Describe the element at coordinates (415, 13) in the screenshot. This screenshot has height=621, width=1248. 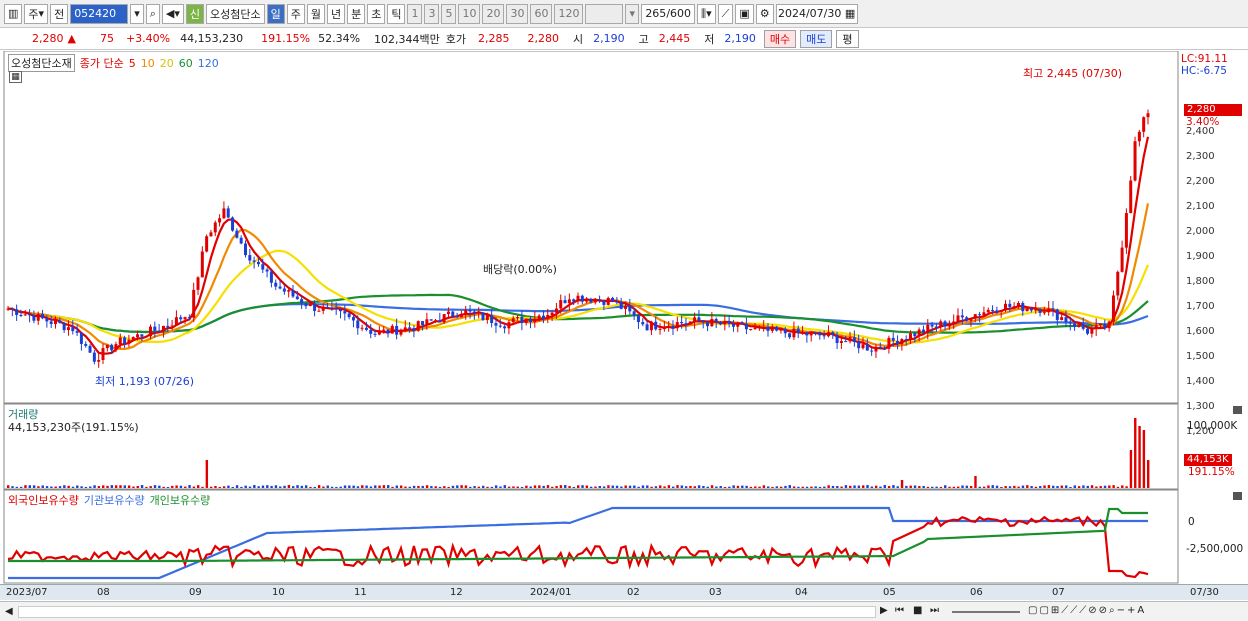
I see `interval-1-button: 1` at that location.